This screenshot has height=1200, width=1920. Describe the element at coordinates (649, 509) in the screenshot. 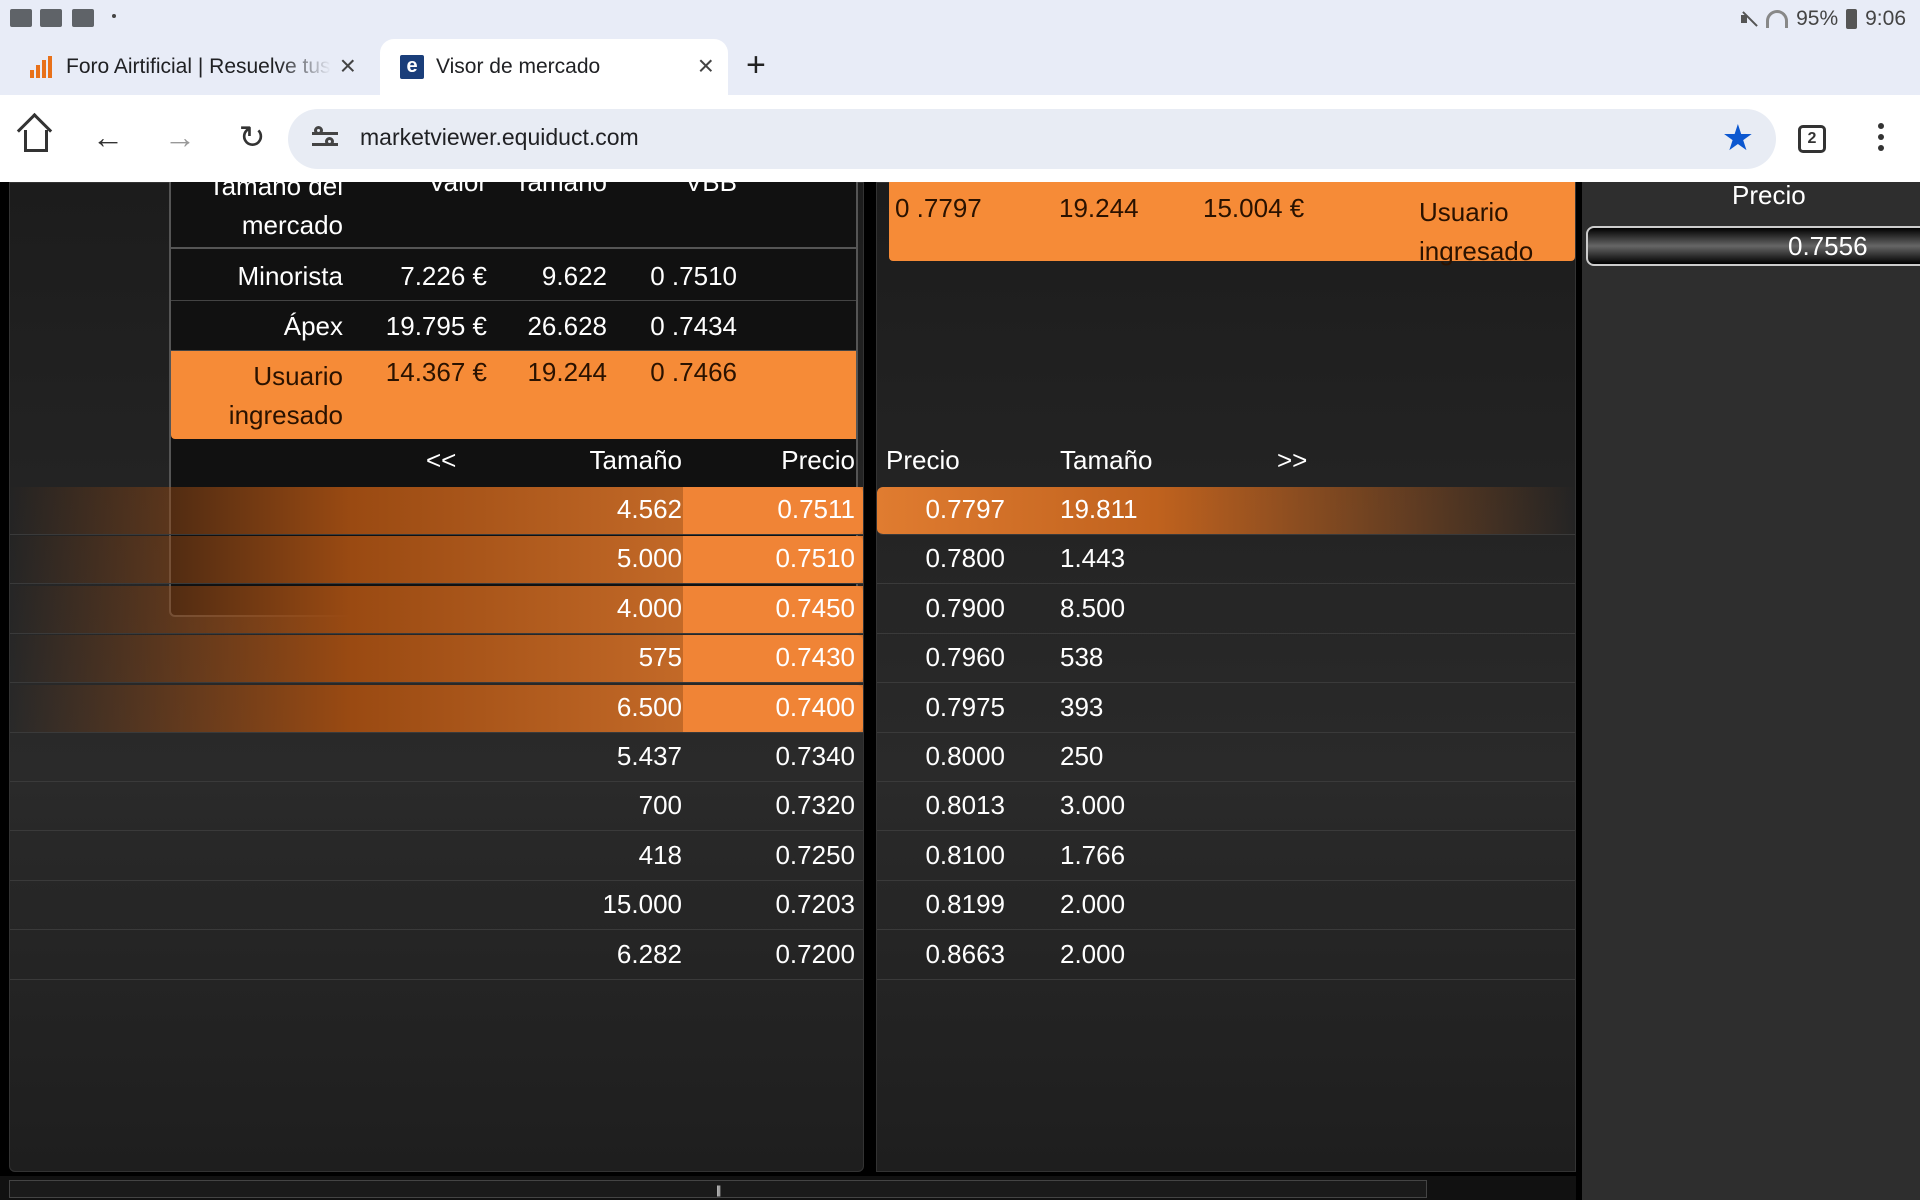

I see `bid-size: 4.562` at that location.